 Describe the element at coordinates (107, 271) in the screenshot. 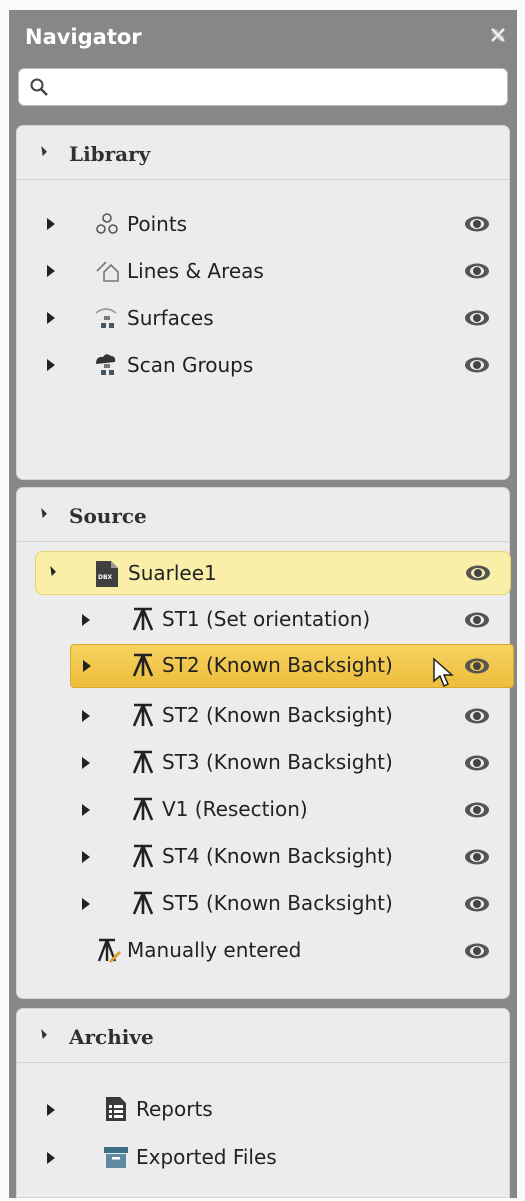

I see `lines-areas-icon` at that location.